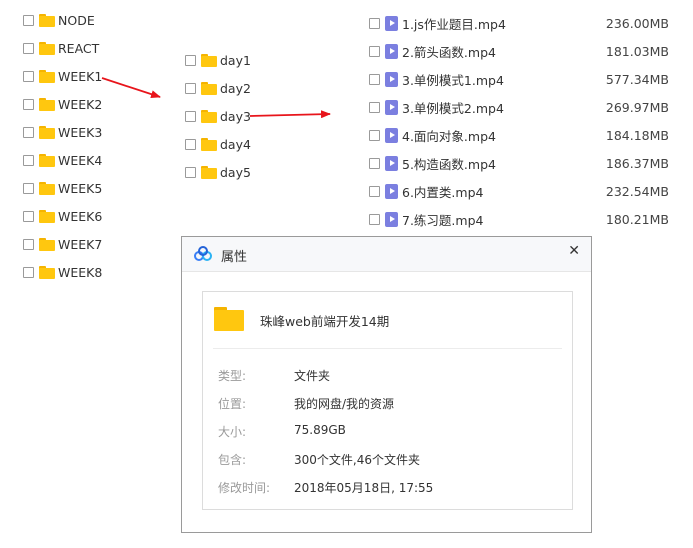  I want to click on row-week8: WEEK8, so click(62, 272).